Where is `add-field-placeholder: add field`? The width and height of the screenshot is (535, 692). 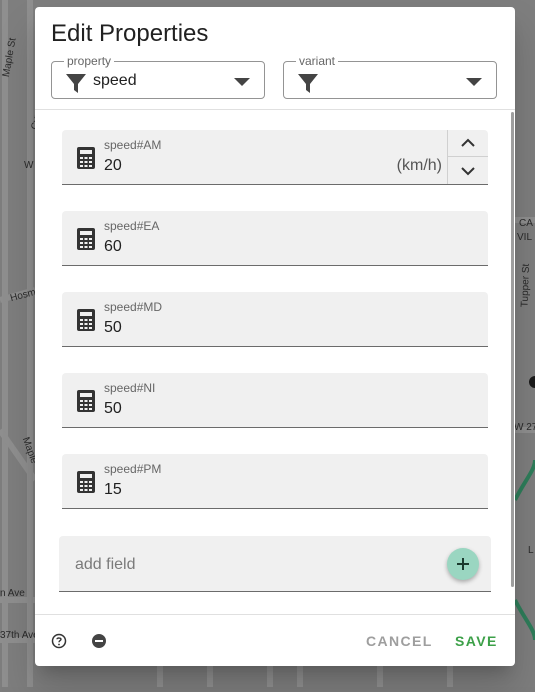 add-field-placeholder: add field is located at coordinates (105, 564).